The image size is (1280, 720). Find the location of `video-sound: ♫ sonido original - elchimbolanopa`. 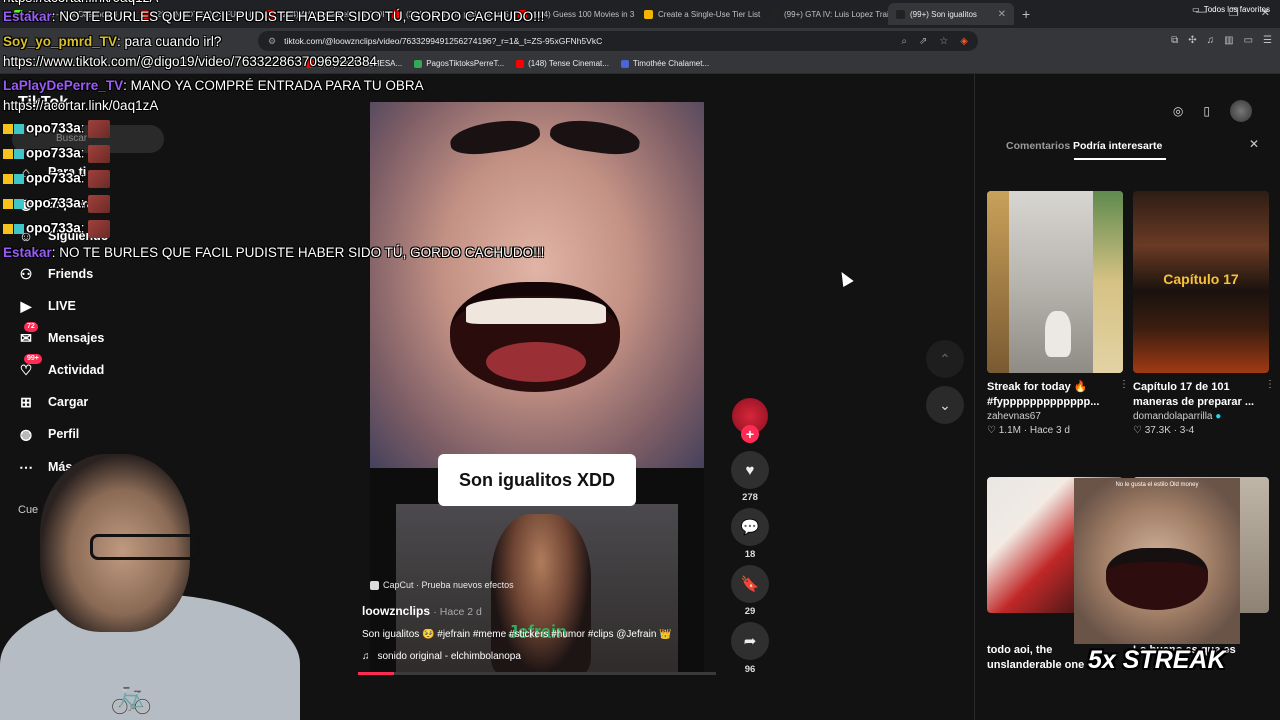

video-sound: ♫ sonido original - elchimbolanopa is located at coordinates (441, 656).